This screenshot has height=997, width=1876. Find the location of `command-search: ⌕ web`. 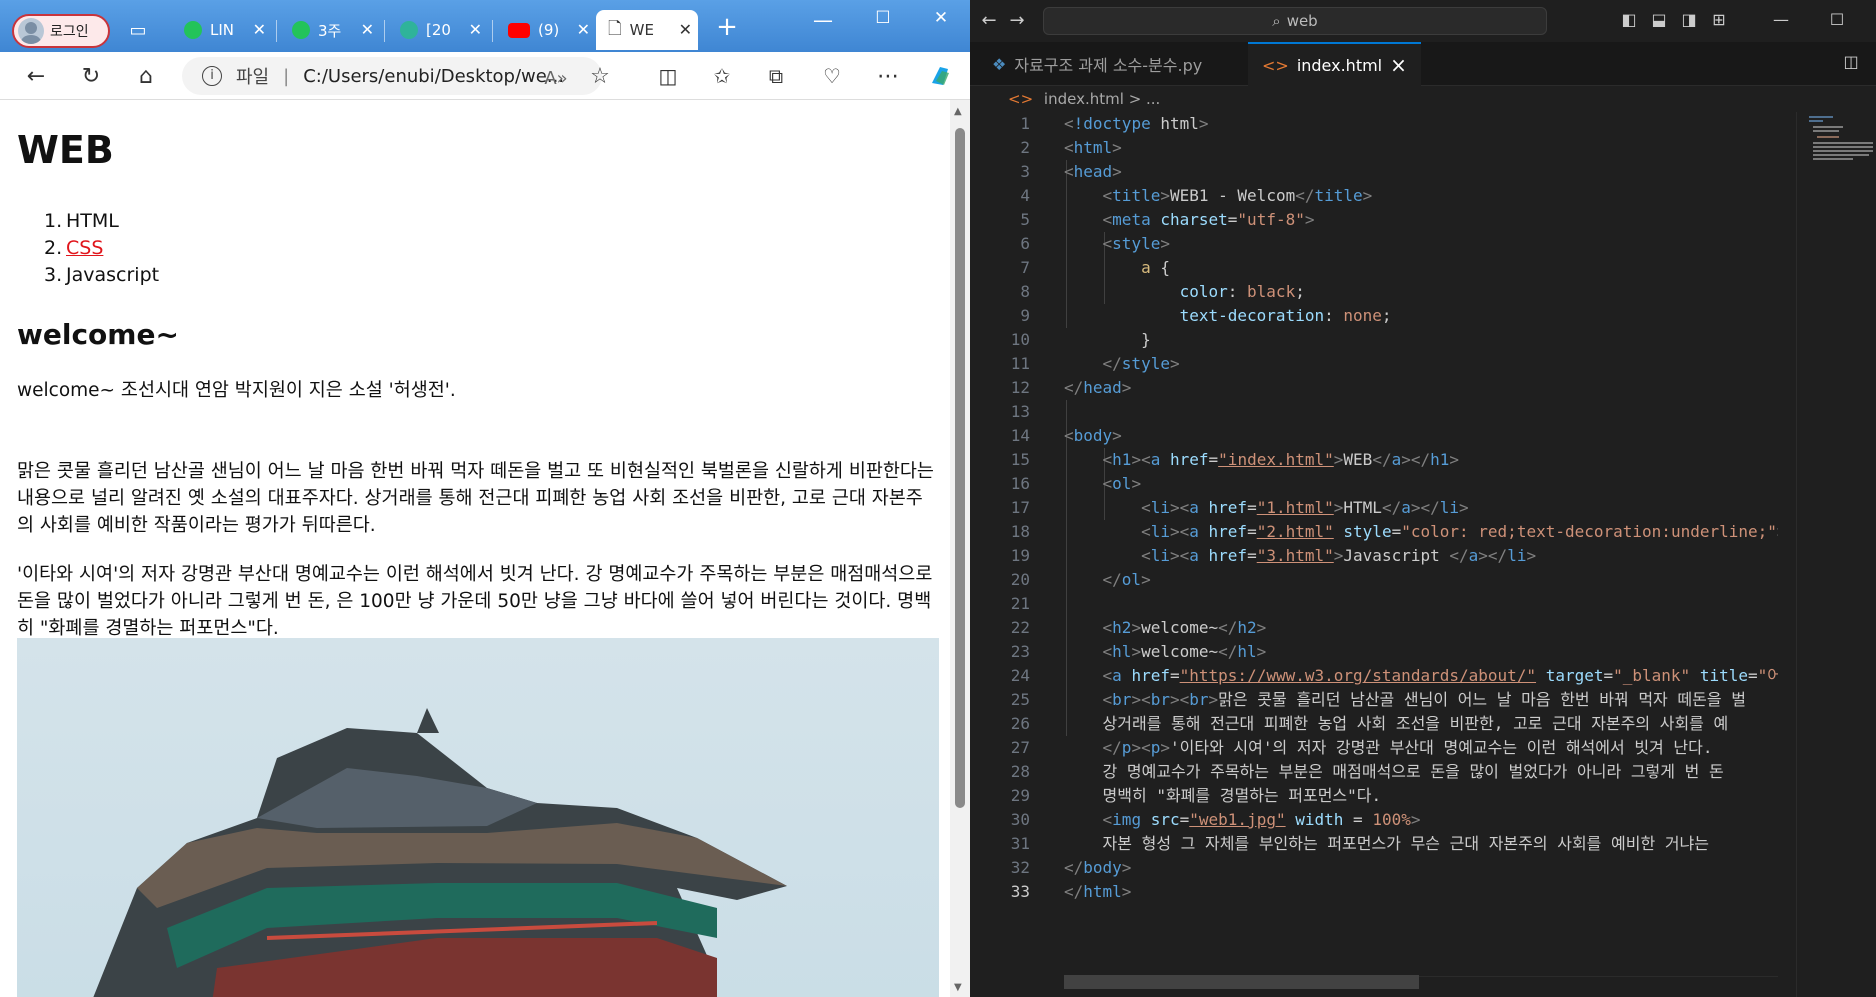

command-search: ⌕ web is located at coordinates (1295, 21).